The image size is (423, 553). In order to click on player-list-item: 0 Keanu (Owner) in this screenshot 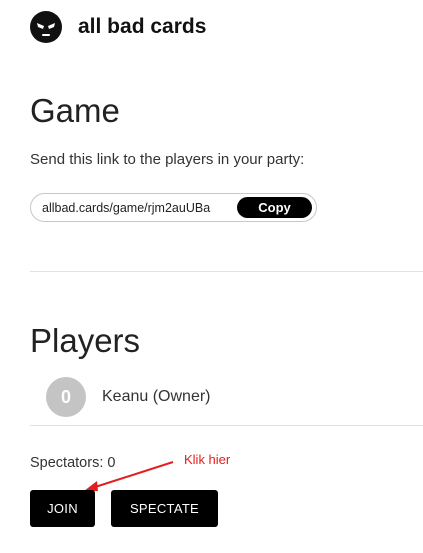, I will do `click(128, 397)`.